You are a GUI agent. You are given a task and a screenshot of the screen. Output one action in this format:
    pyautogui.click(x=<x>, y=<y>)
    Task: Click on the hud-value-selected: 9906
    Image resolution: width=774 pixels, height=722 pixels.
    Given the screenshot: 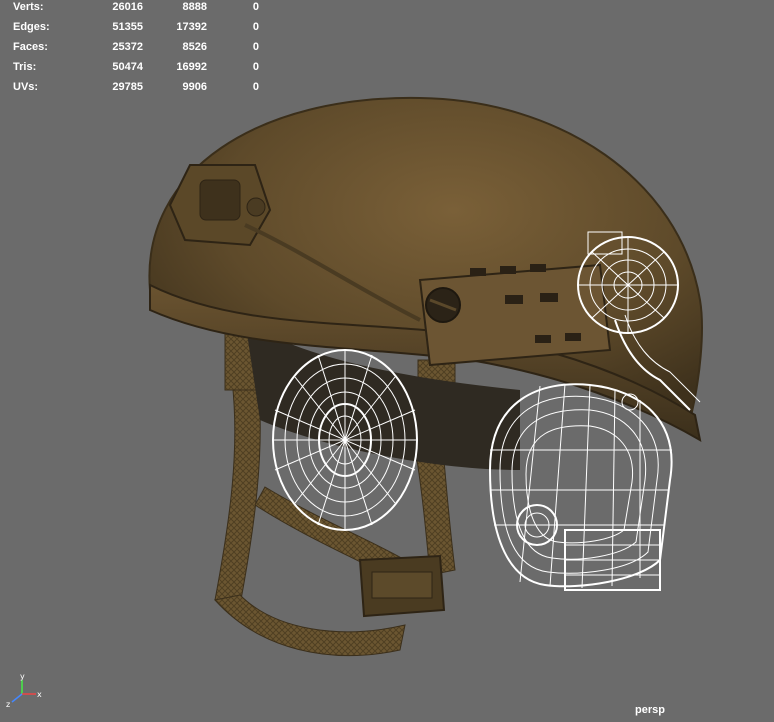 What is the action you would take?
    pyautogui.click(x=194, y=87)
    